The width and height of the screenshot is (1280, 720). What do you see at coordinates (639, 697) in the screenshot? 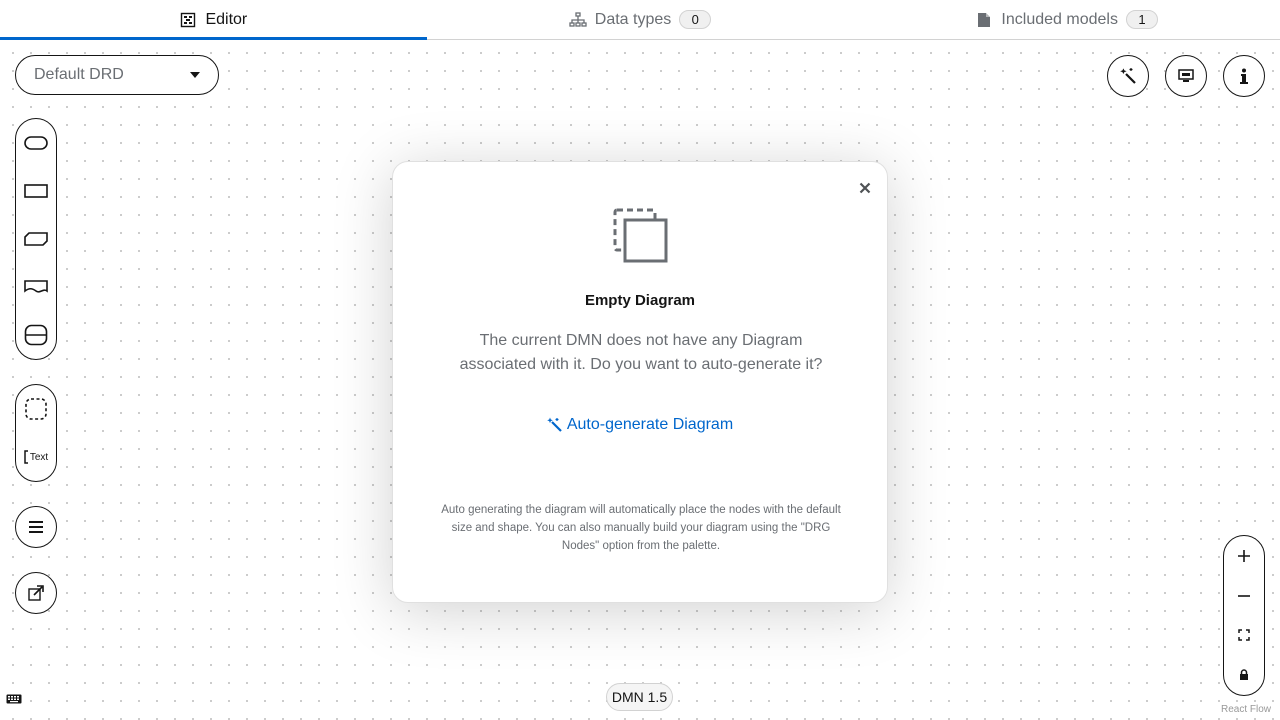
I see `dmn-version-badge: DMN 1.5` at bounding box center [639, 697].